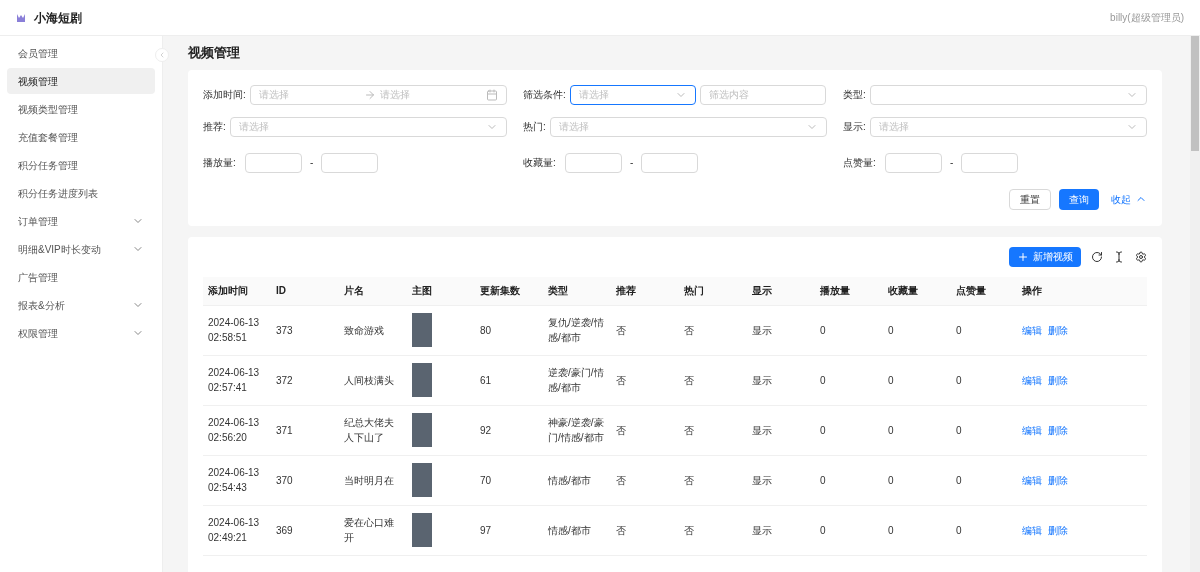  I want to click on density-icon, so click(1119, 256).